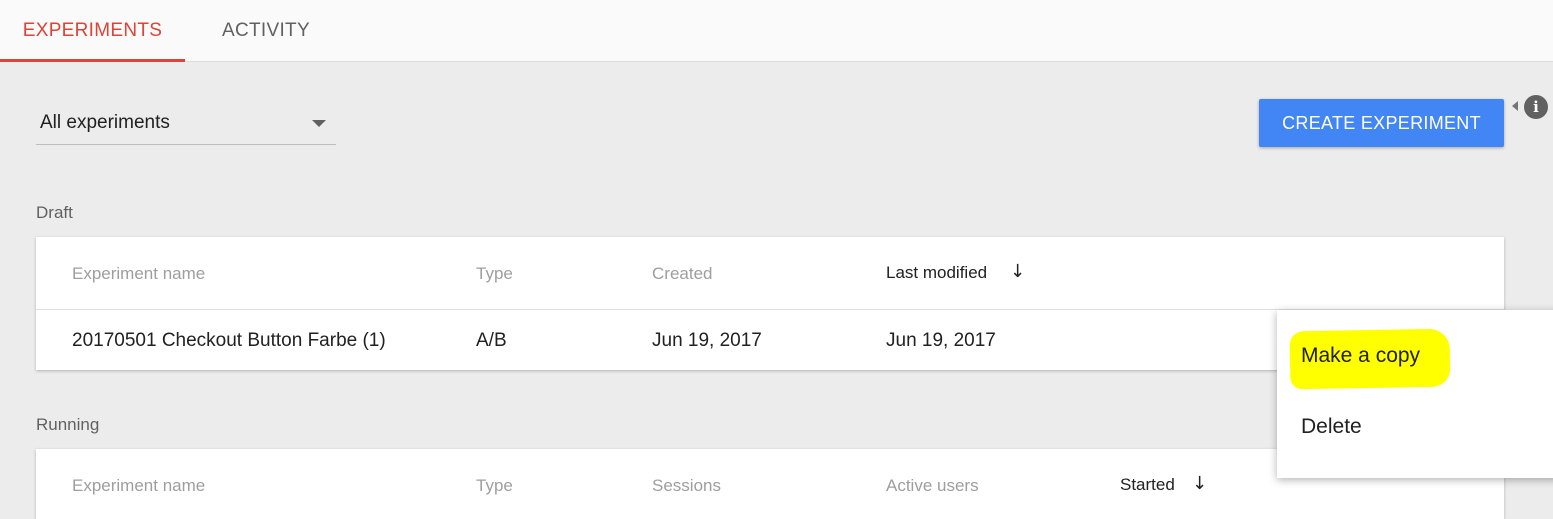  What do you see at coordinates (941, 340) in the screenshot?
I see `last-modified-date-cell: Jun 19, 2017` at bounding box center [941, 340].